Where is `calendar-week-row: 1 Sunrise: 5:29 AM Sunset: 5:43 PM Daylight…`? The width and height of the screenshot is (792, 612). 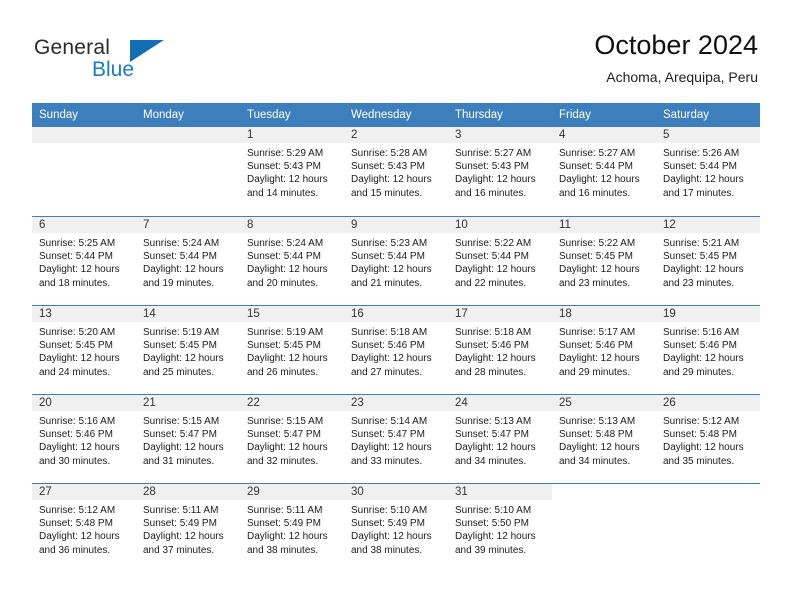 calendar-week-row: 1 Sunrise: 5:29 AM Sunset: 5:43 PM Daylight… is located at coordinates (396, 171).